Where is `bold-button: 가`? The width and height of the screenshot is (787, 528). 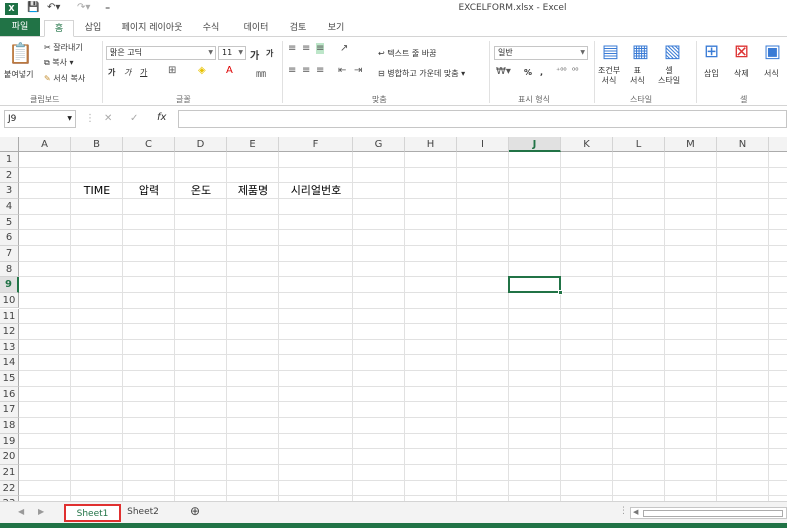 bold-button: 가 is located at coordinates (111, 72).